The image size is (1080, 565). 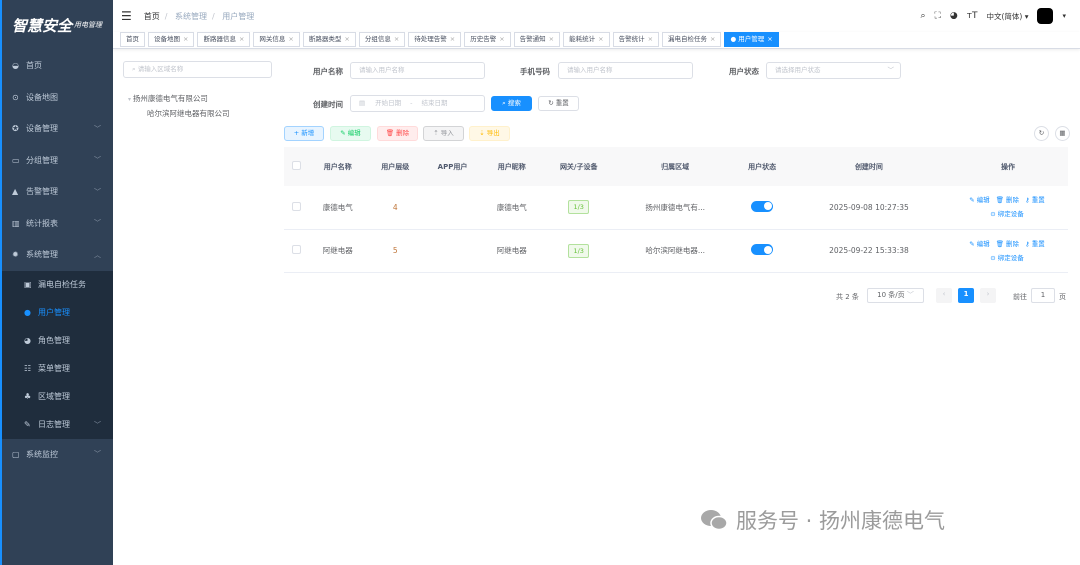 I want to click on map-pin-icon: ⊙, so click(x=15, y=97).